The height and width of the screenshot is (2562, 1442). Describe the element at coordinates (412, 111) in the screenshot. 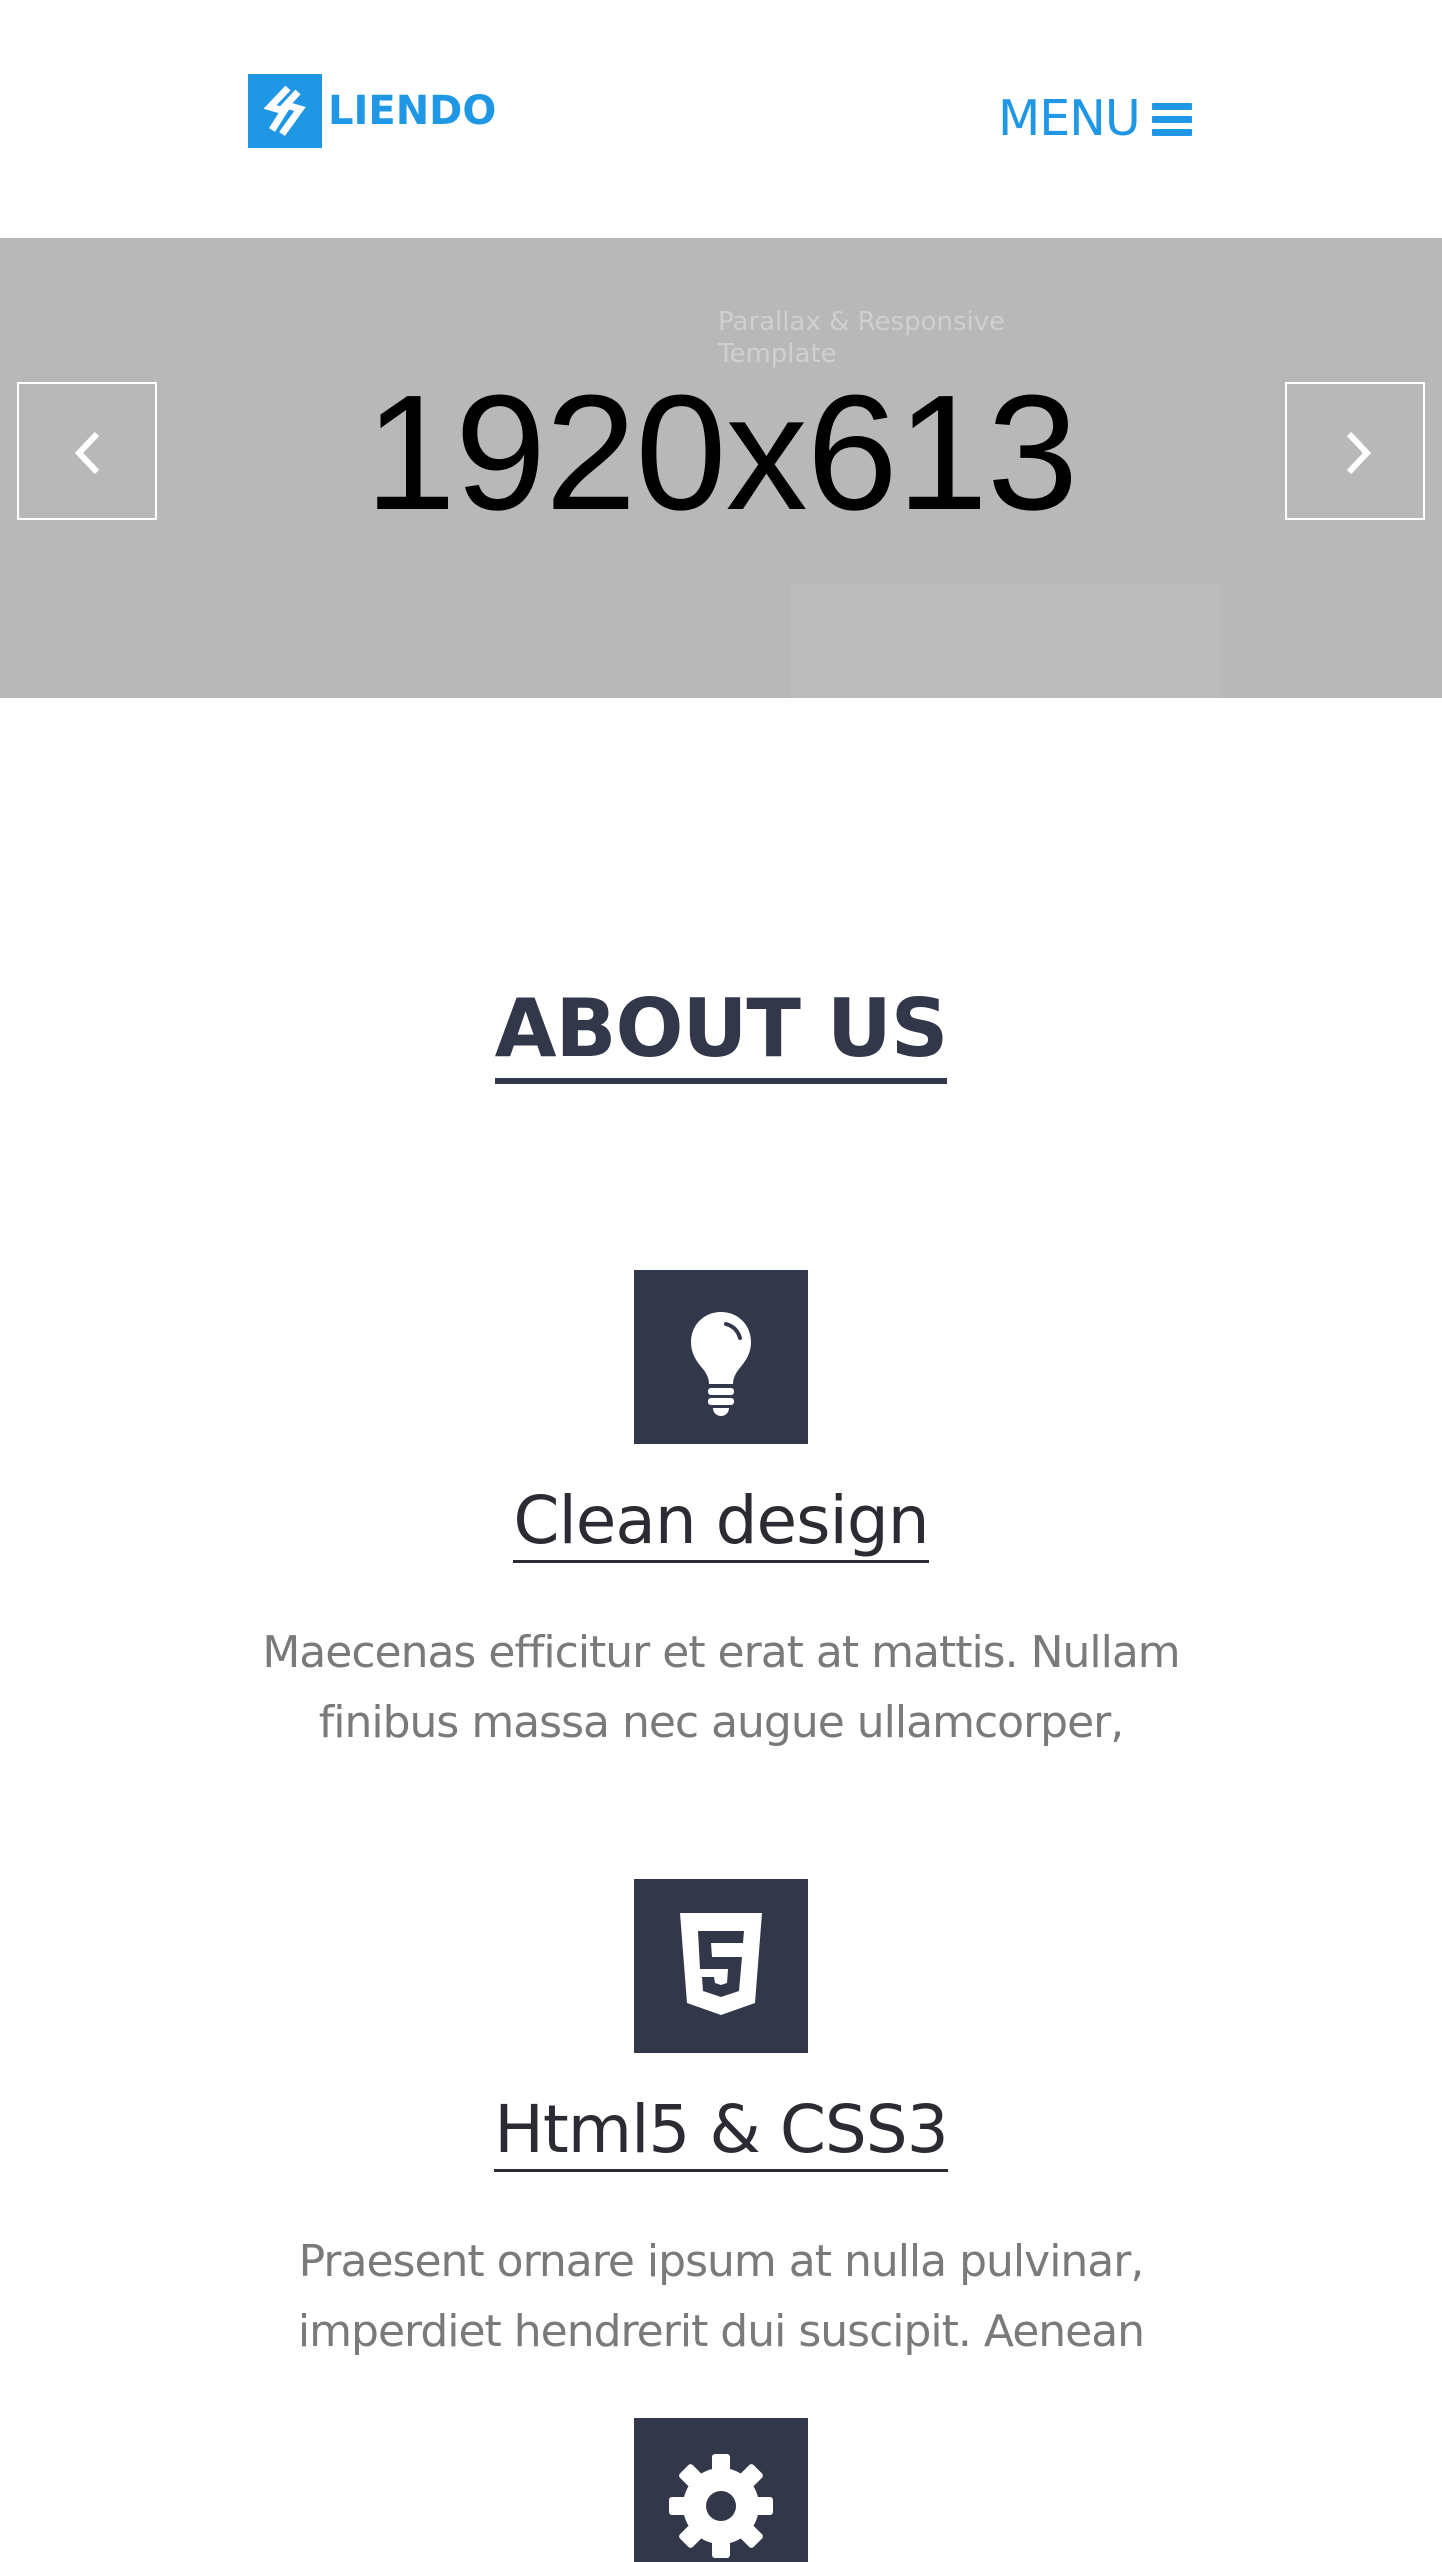

I see `logo-text: LIENDO` at that location.